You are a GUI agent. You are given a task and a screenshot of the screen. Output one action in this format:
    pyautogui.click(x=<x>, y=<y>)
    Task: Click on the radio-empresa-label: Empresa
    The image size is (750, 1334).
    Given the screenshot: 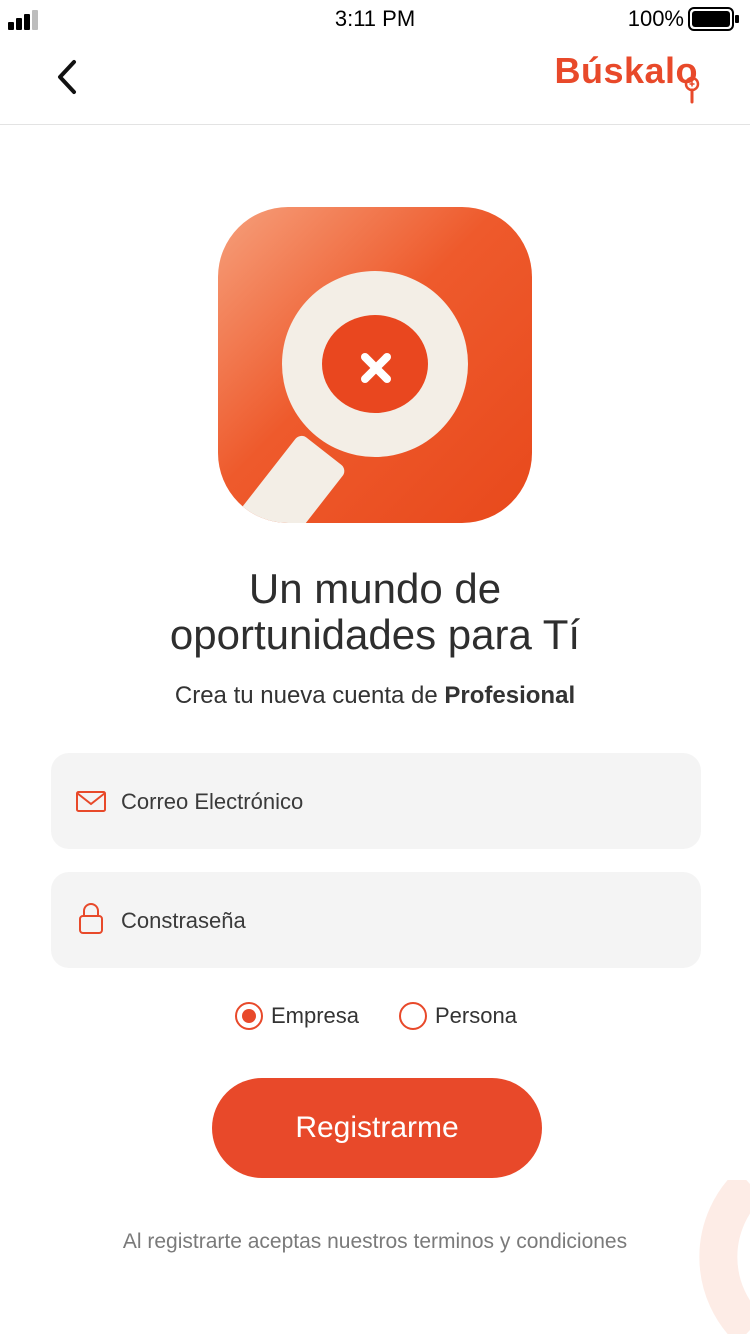 What is the action you would take?
    pyautogui.click(x=315, y=1015)
    